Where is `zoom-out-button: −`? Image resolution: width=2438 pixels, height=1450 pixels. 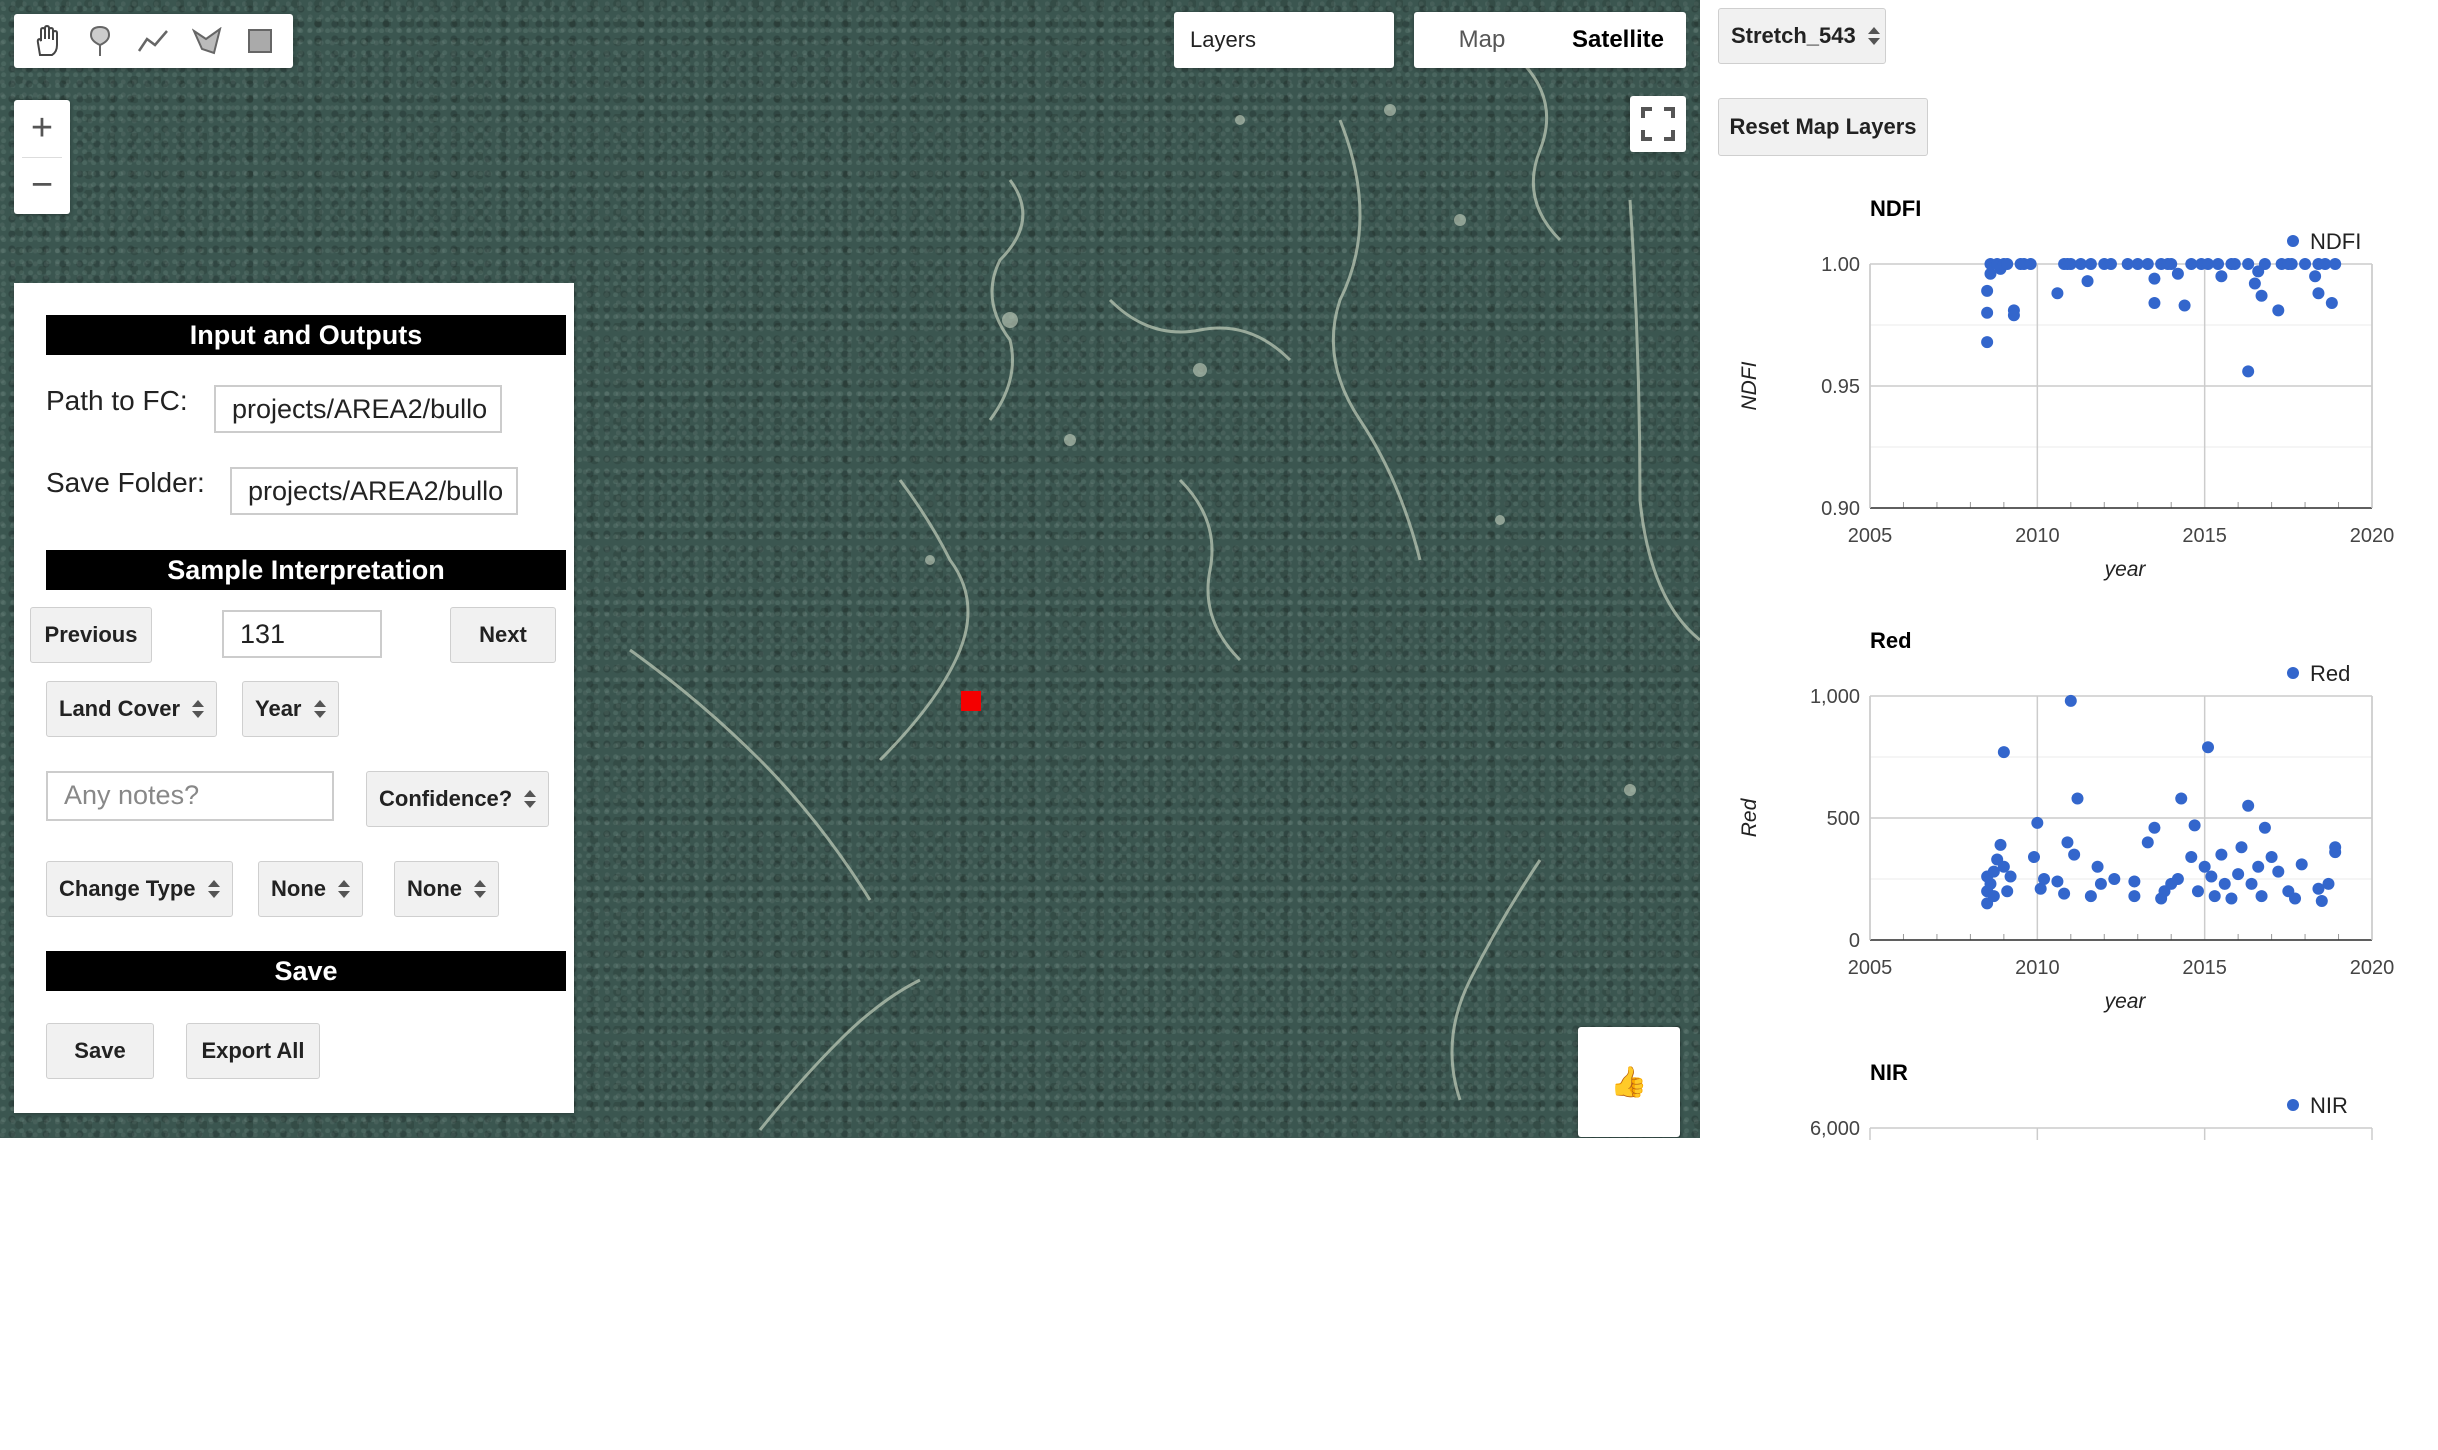 zoom-out-button: − is located at coordinates (42, 185).